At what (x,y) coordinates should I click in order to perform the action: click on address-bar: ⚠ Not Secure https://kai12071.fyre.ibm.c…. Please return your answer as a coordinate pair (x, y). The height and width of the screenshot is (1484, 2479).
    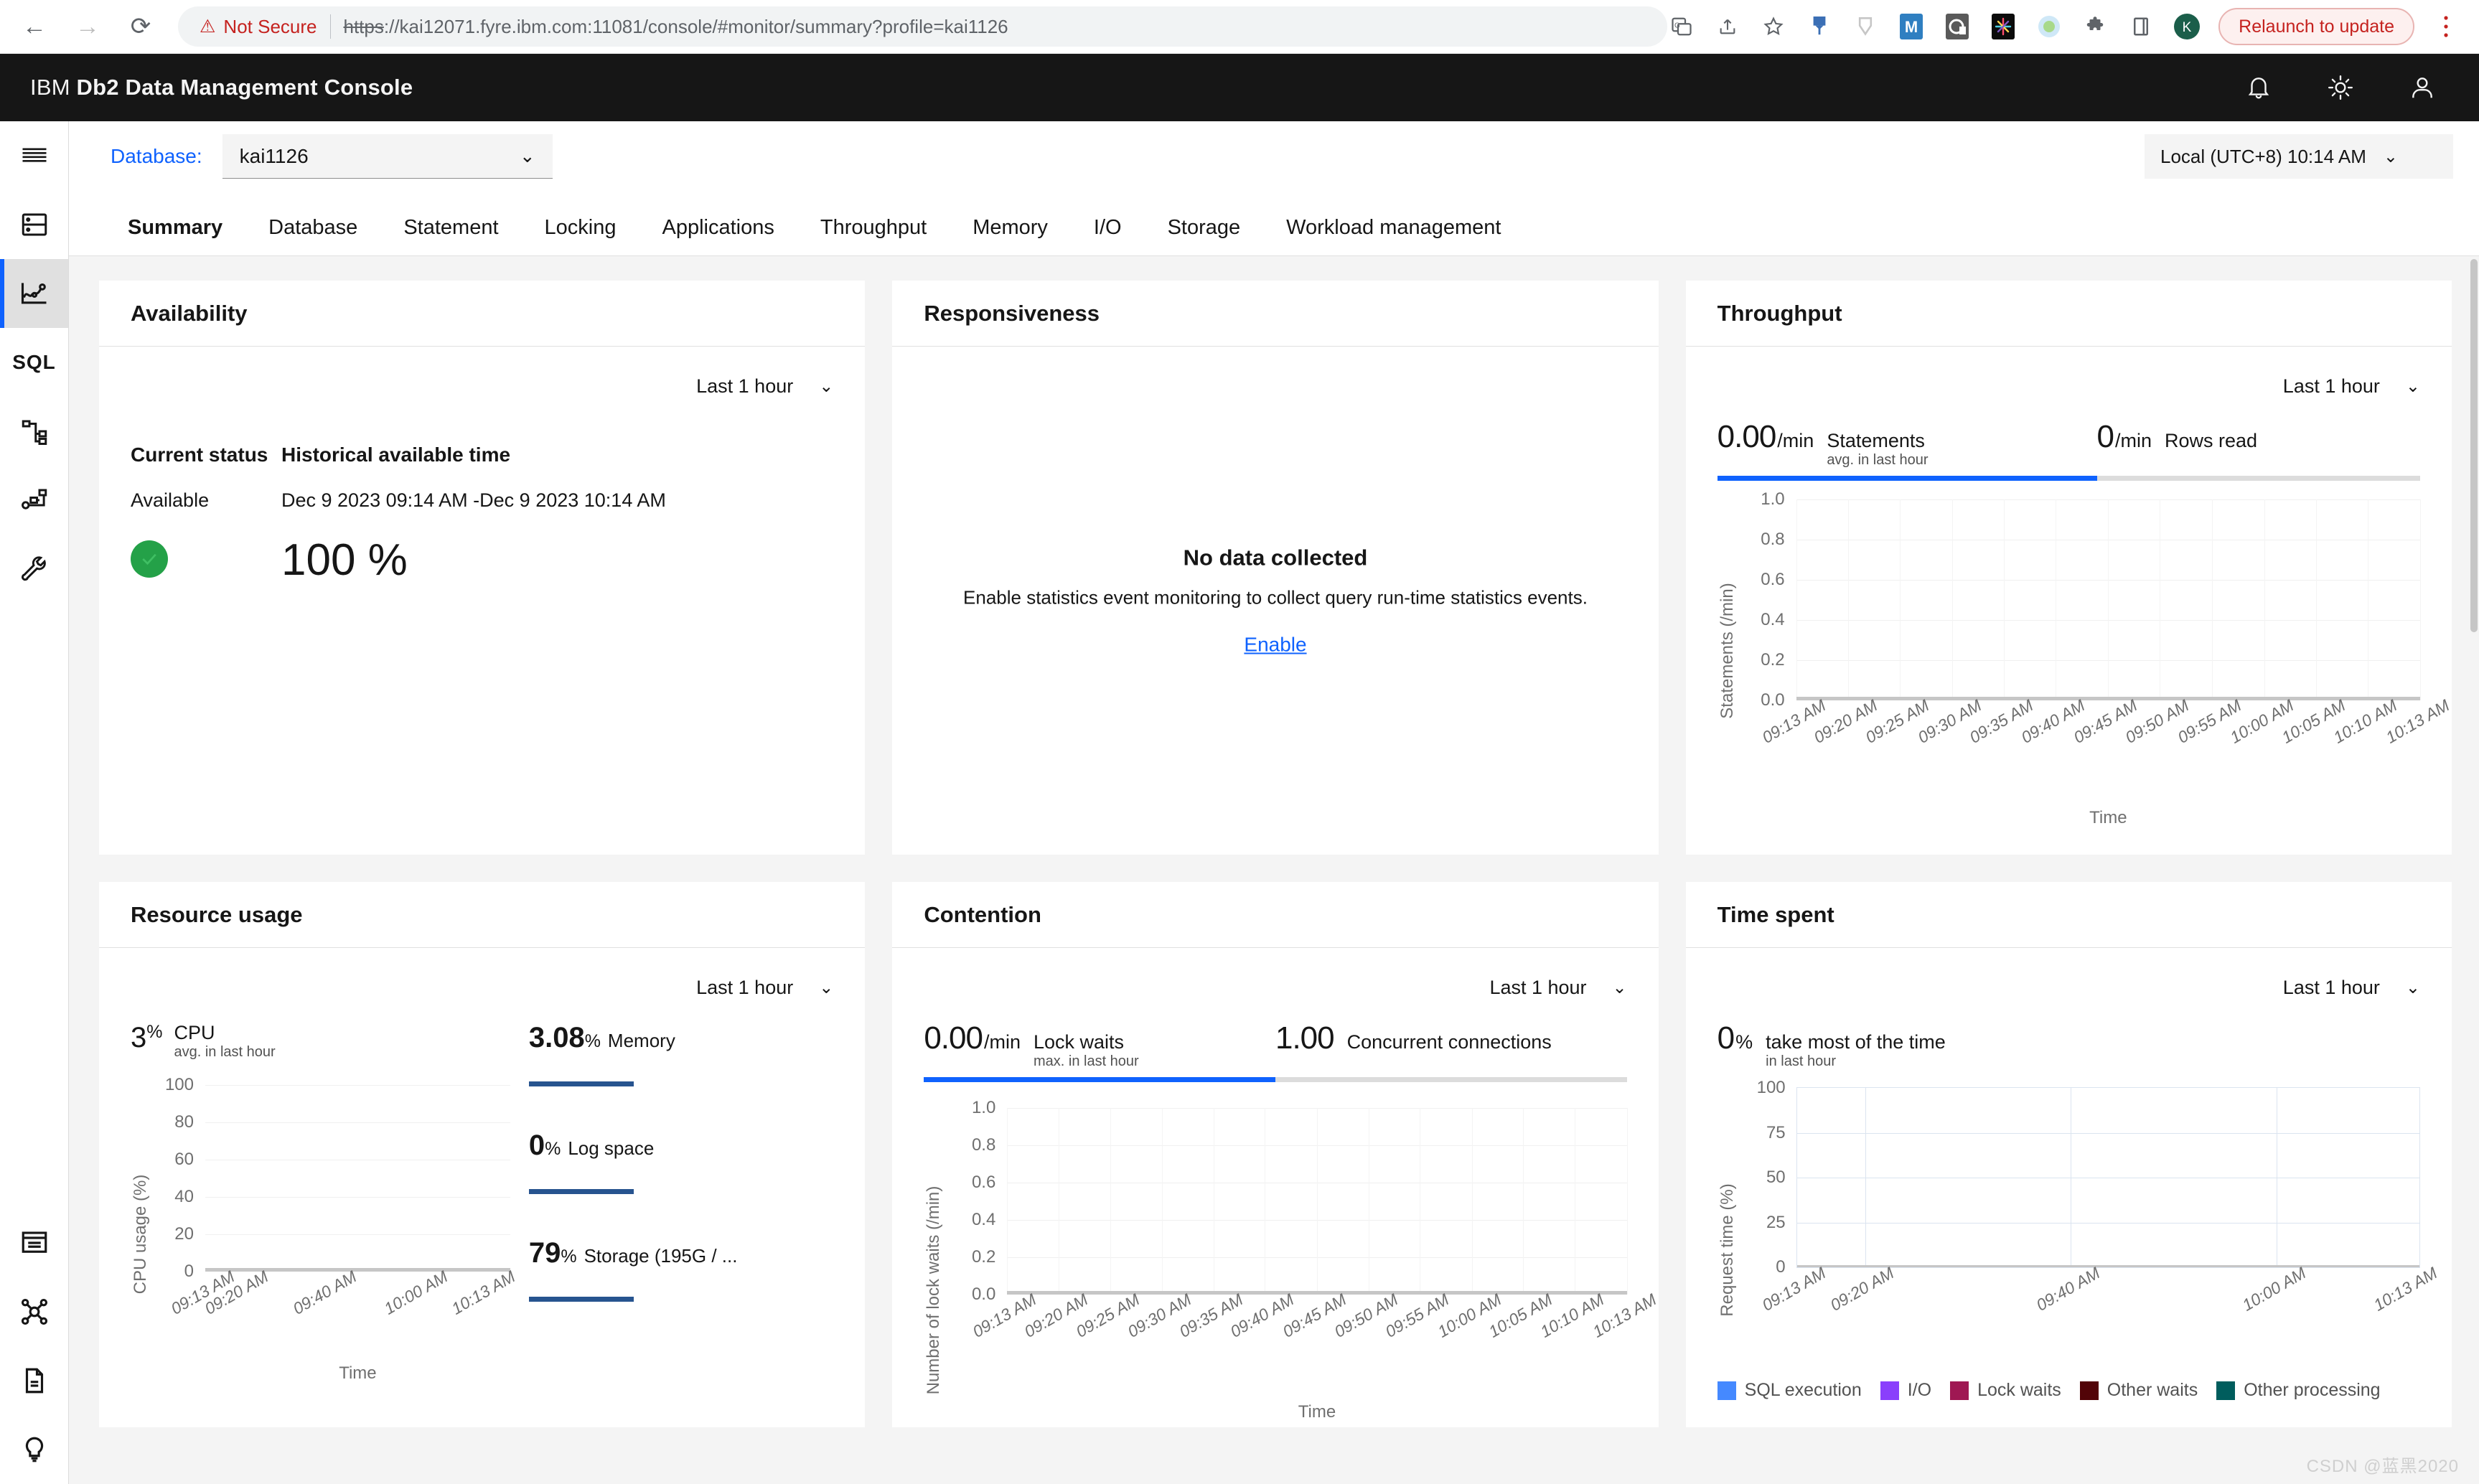
    Looking at the image, I should click on (923, 27).